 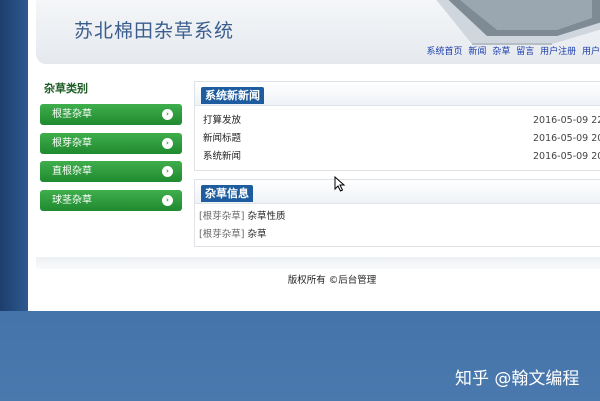 What do you see at coordinates (397, 94) in the screenshot?
I see `news-panel-header: 系统新新闻` at bounding box center [397, 94].